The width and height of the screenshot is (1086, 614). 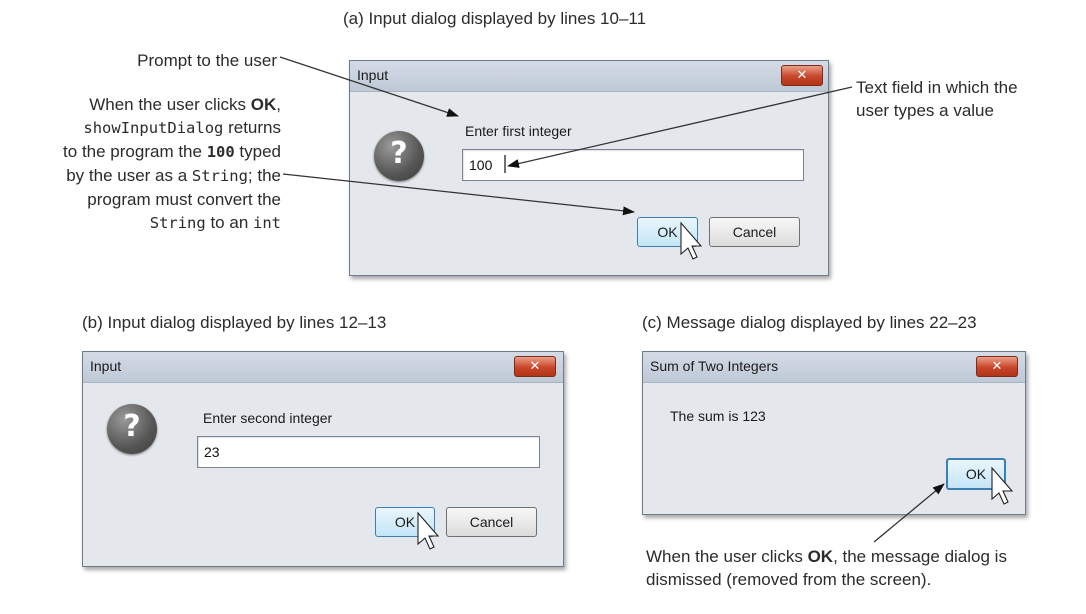 I want to click on prompt-callout-line, so click(x=369, y=86).